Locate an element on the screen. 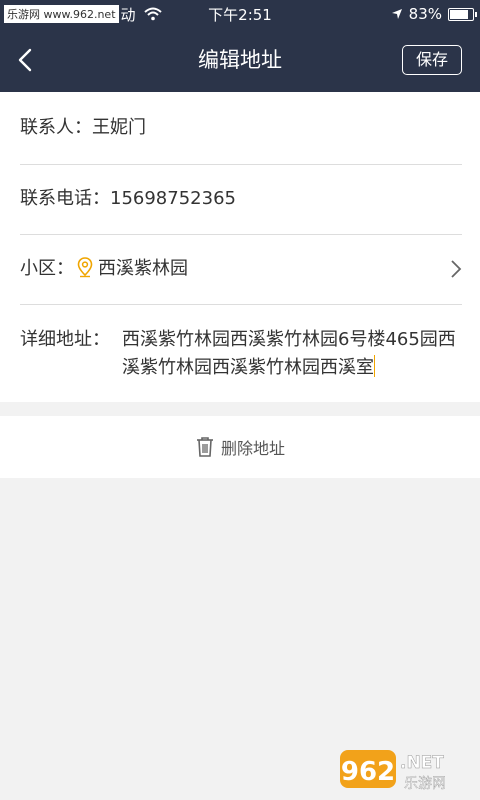  watermark-logo: 962 .NET 乐游网 is located at coordinates (393, 771).